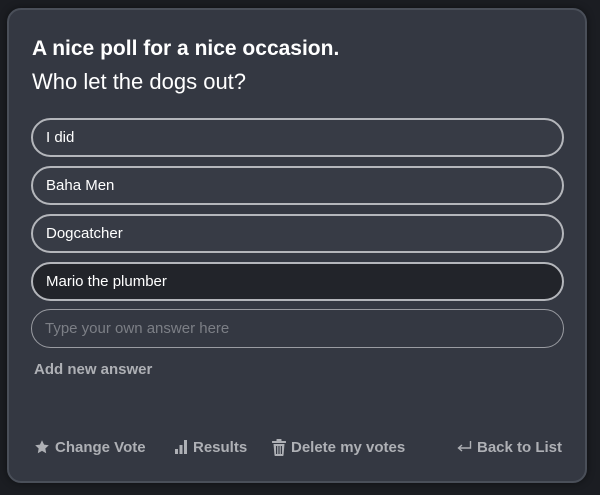  I want to click on delete-my-votes-button: Delete my votes, so click(338, 447).